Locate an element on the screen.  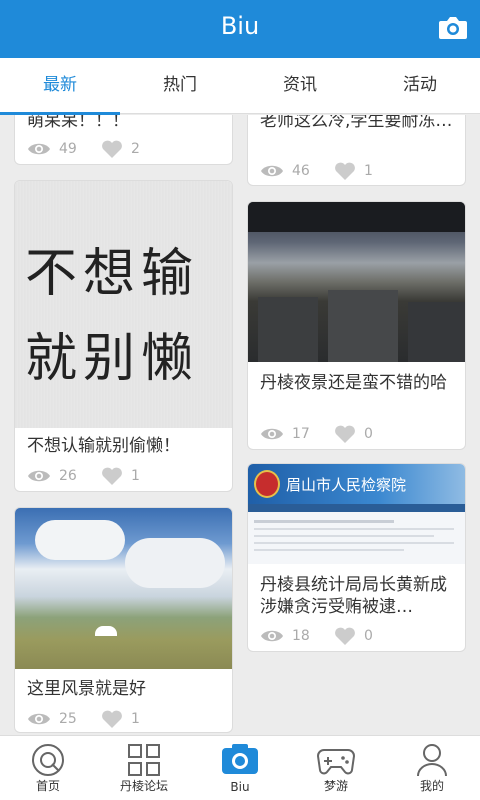
bottom-nav: 首页 丹棱论坛 Biu 梦游 我的 is located at coordinates (240, 767).